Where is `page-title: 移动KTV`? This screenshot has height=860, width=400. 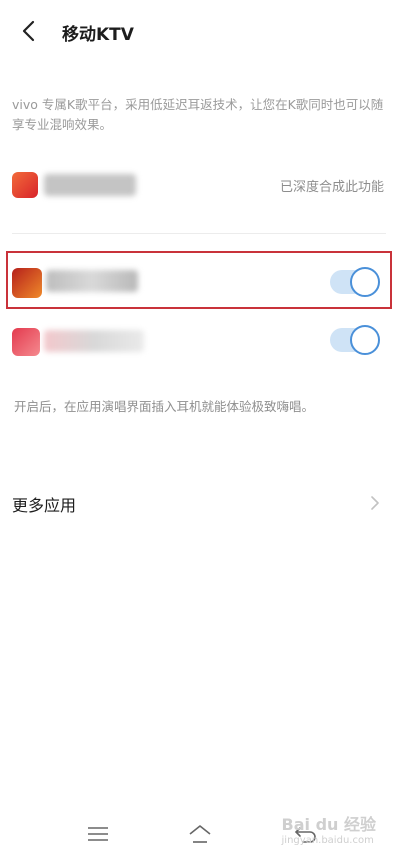
page-title: 移动KTV is located at coordinates (98, 35).